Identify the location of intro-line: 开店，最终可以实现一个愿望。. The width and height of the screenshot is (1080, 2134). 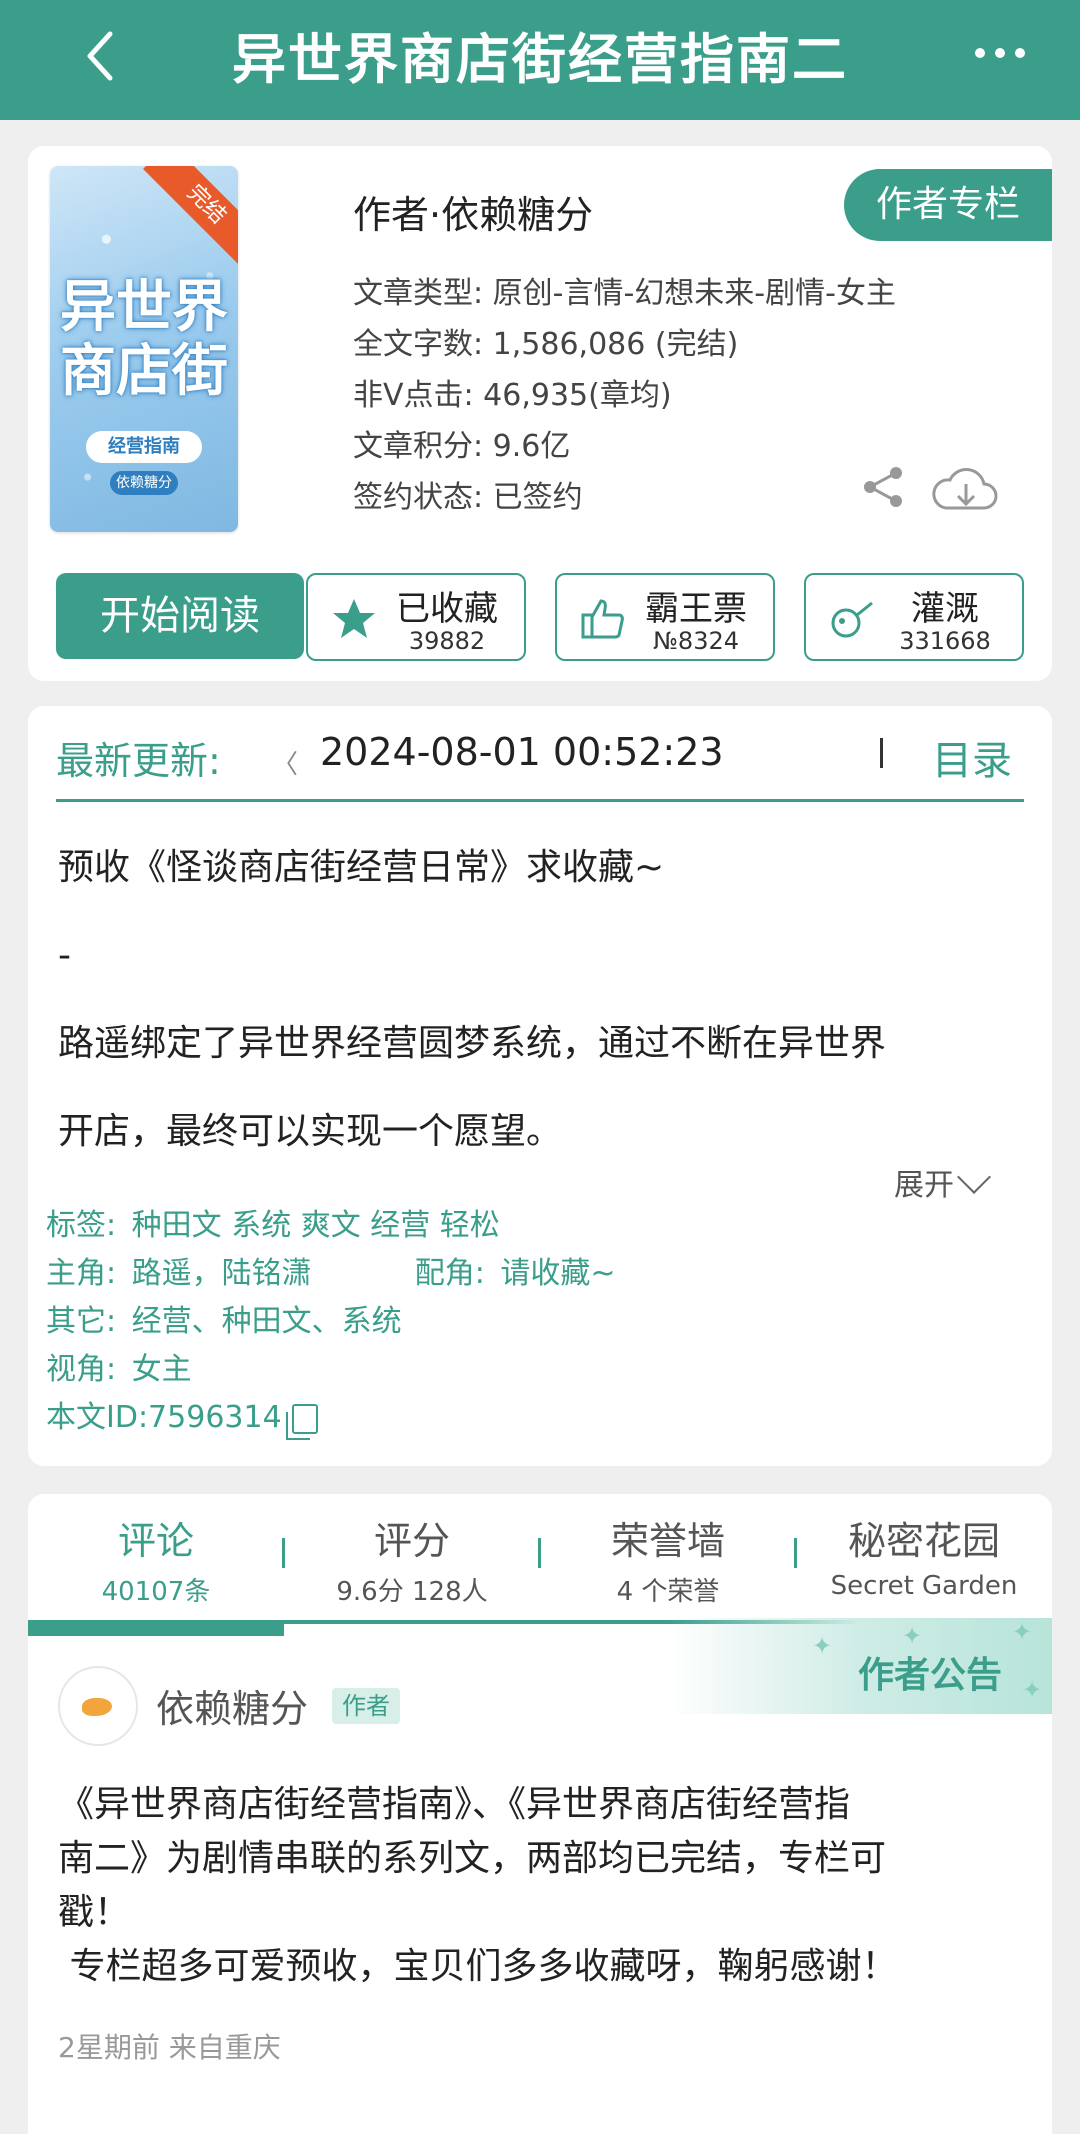
(310, 1131).